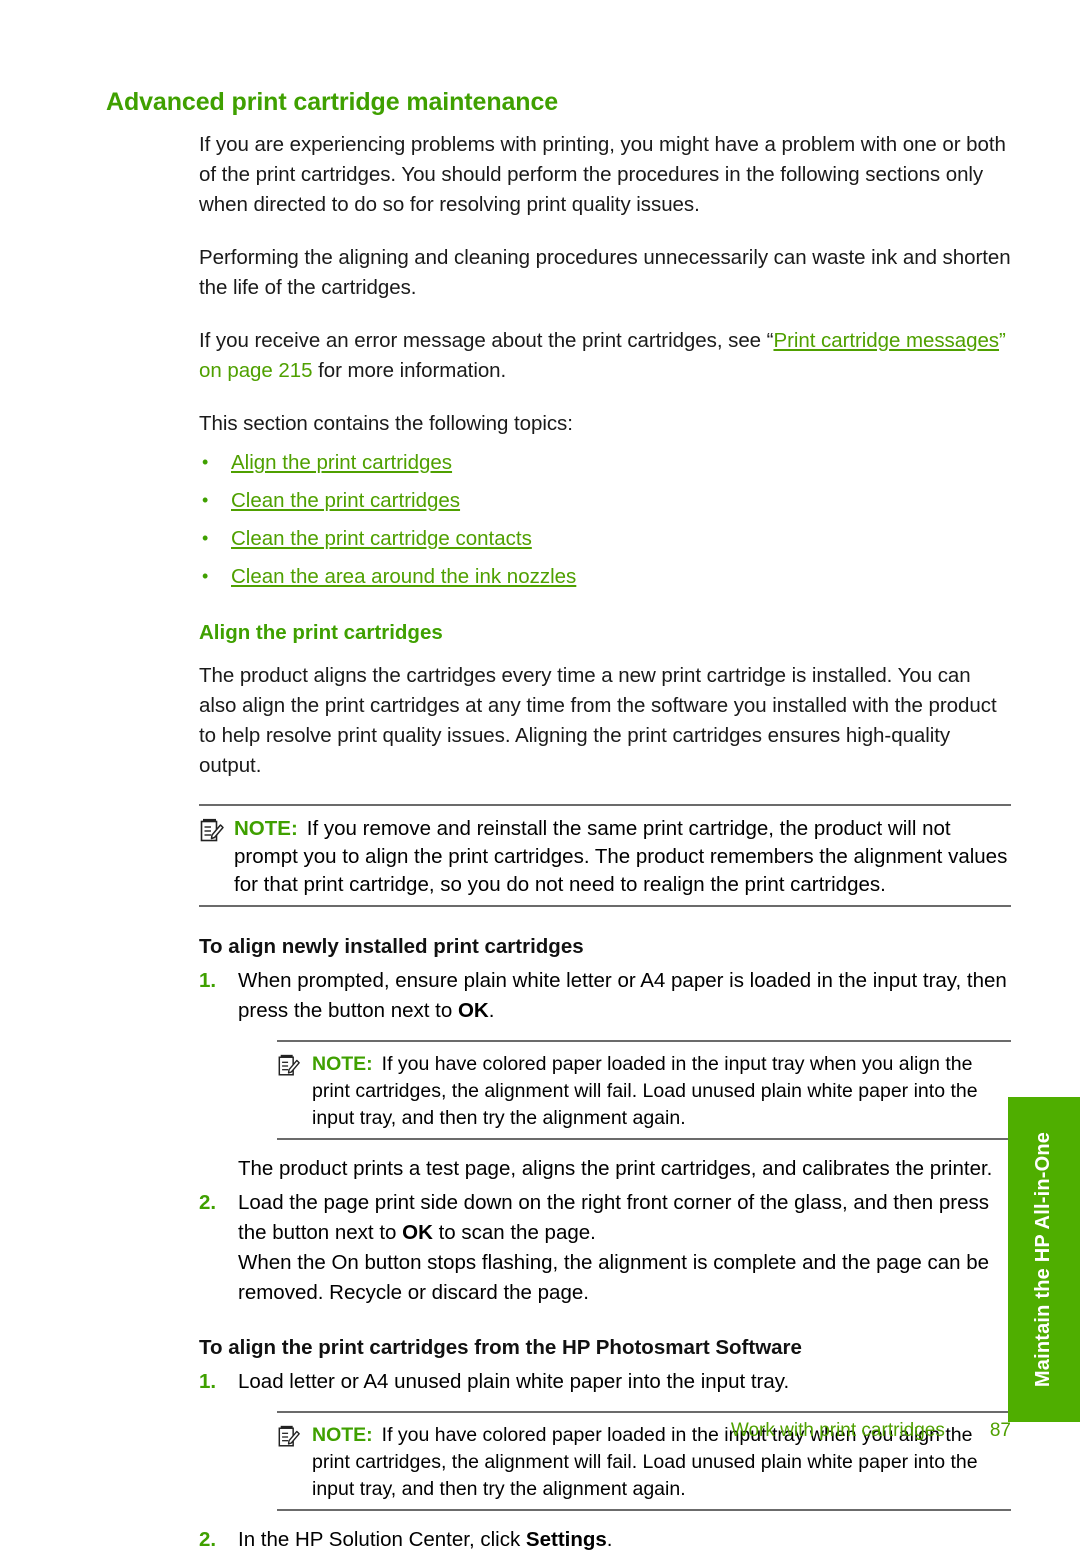 The image size is (1080, 1559). What do you see at coordinates (403, 576) in the screenshot?
I see `topic-link-clean-the-area-around-the-ink-nozzles: Clean the area around the ink nozzles` at bounding box center [403, 576].